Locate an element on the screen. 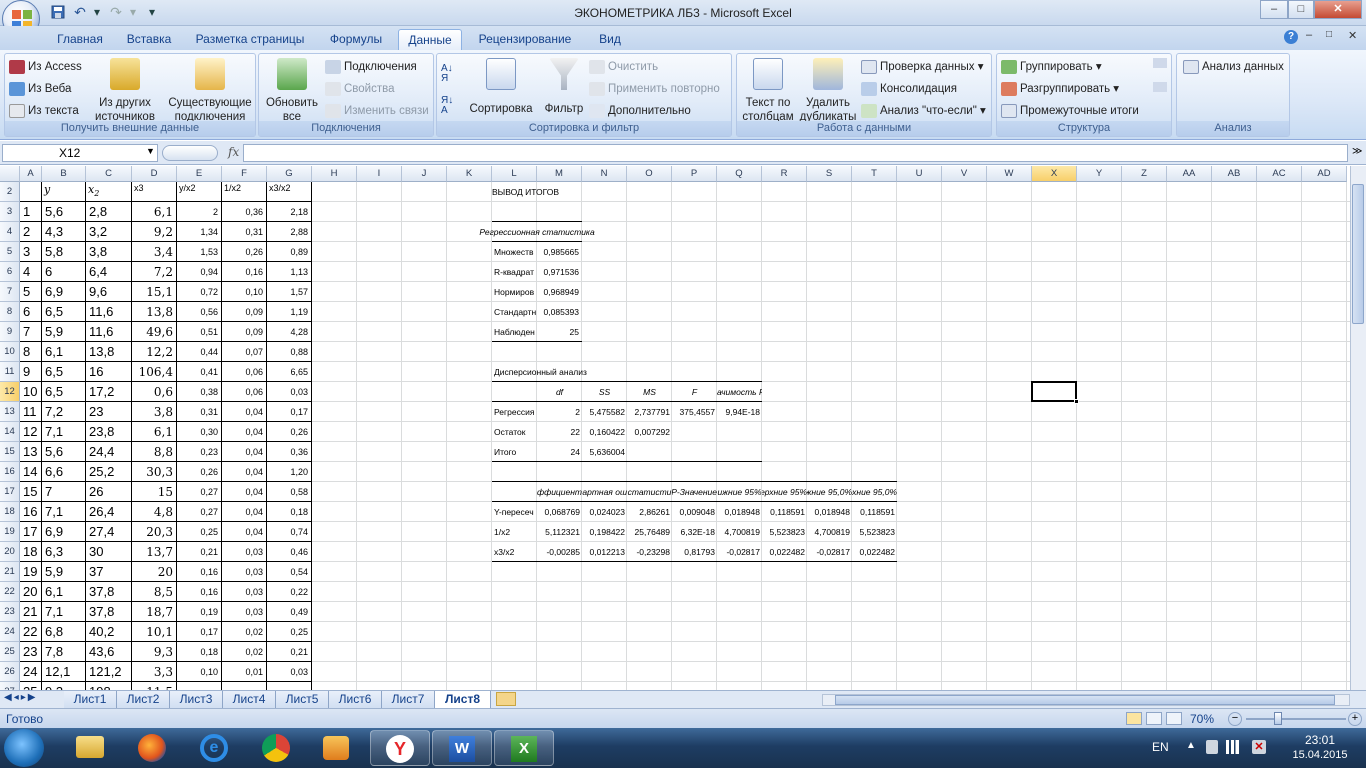  table-cell: 198 is located at coordinates (109, 686).